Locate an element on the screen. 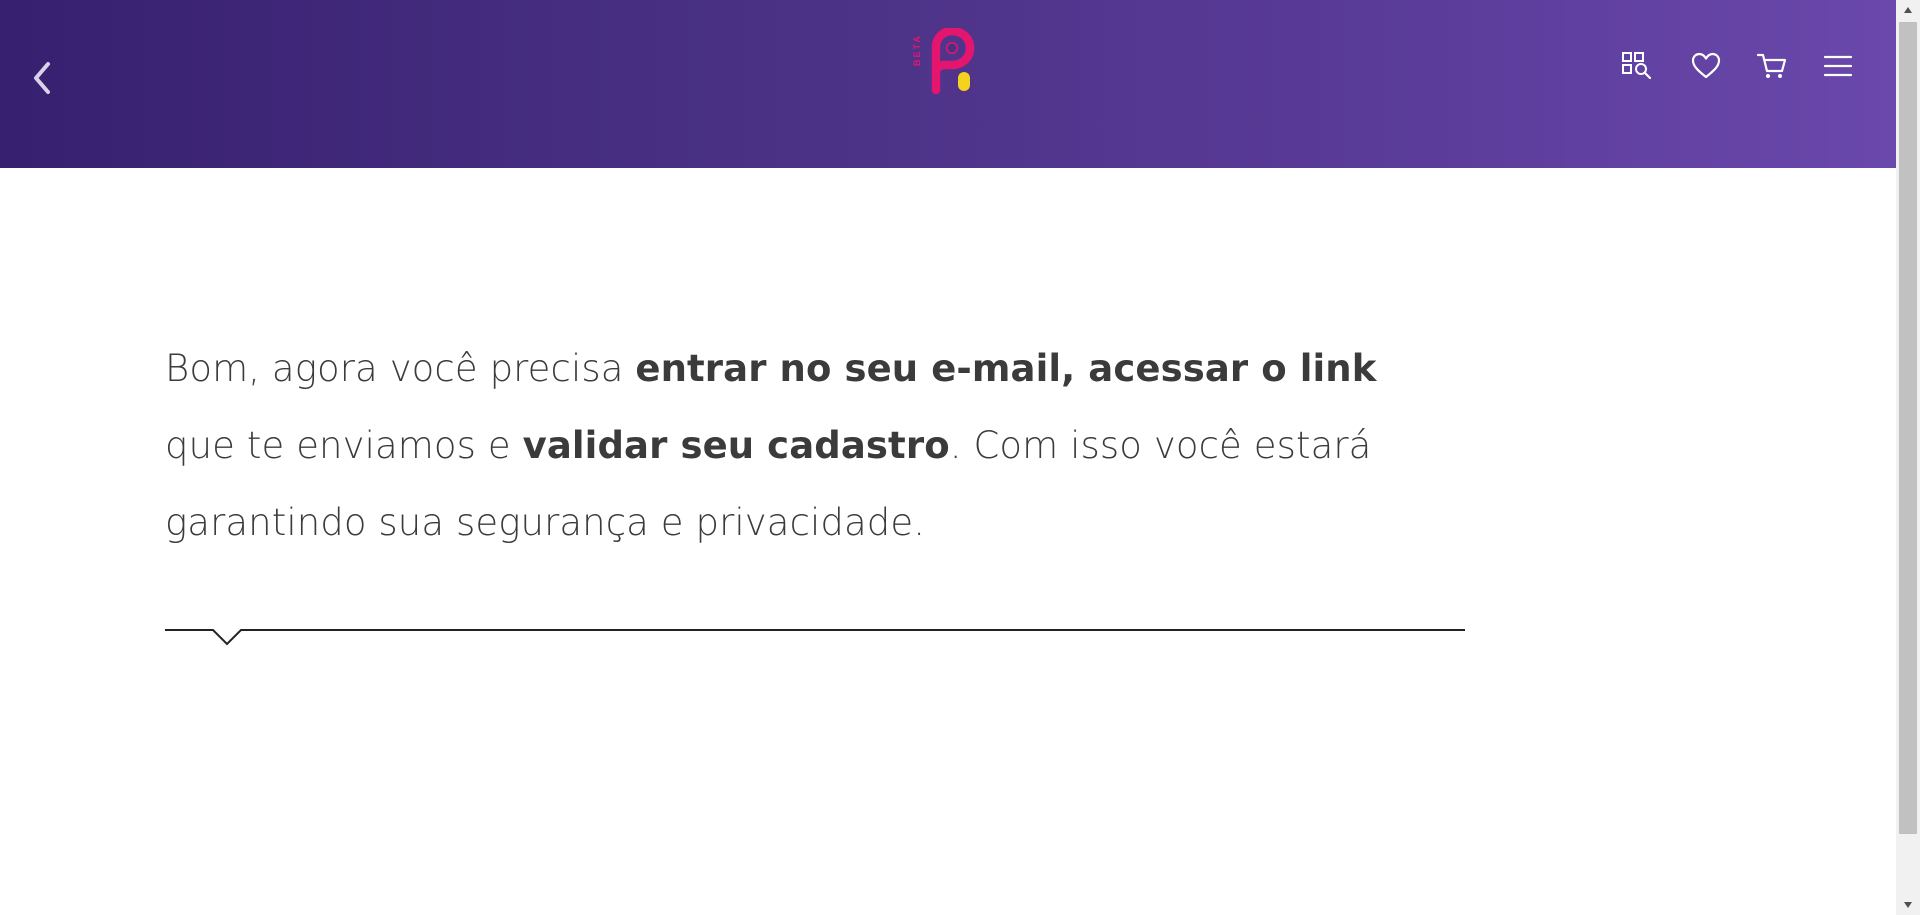 The image size is (1920, 915). triangle-up-icon is located at coordinates (1908, 10).